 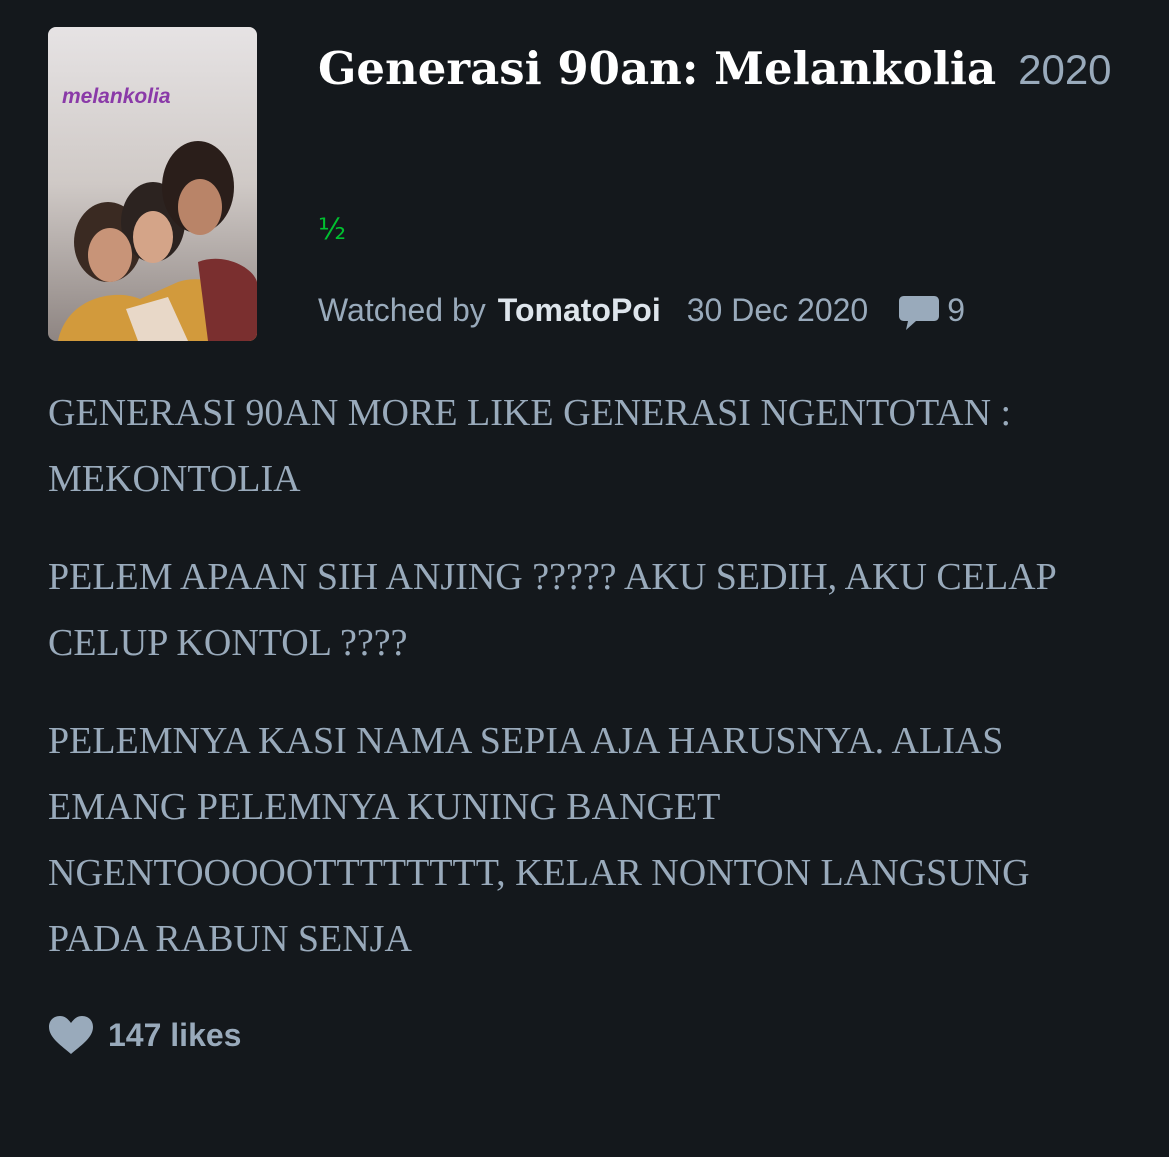 I want to click on film-poster: melankolia, so click(x=152, y=184).